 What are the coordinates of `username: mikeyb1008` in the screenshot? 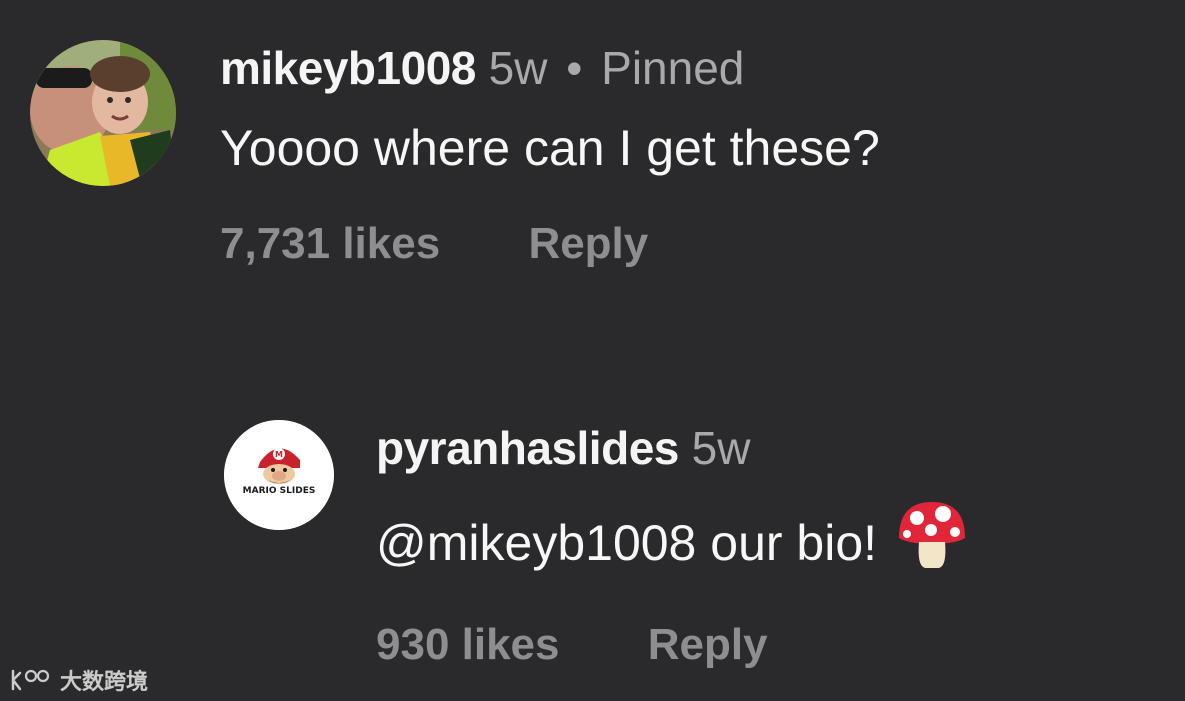 It's located at (348, 68).